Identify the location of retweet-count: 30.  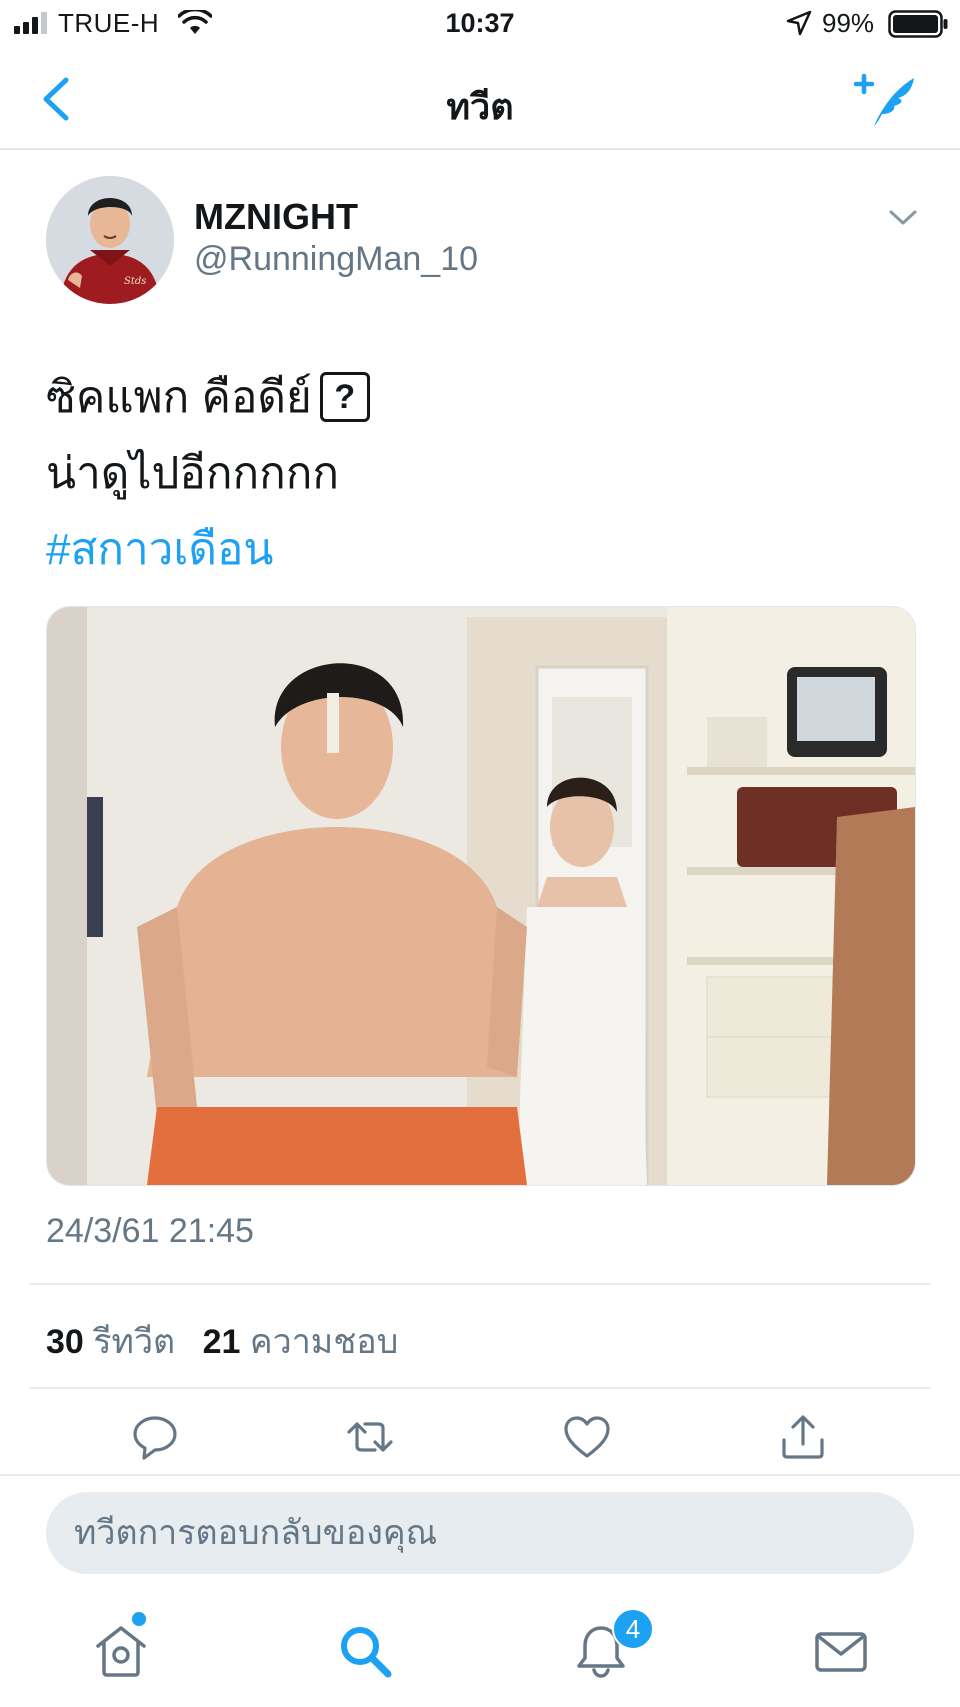
(65, 1342).